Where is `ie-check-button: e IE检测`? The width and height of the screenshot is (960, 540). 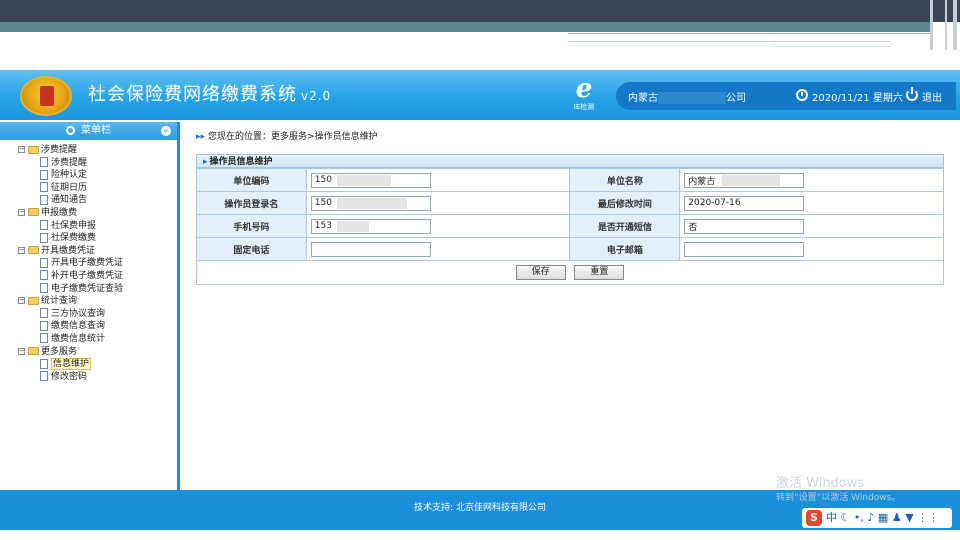 ie-check-button: e IE检测 is located at coordinates (584, 97).